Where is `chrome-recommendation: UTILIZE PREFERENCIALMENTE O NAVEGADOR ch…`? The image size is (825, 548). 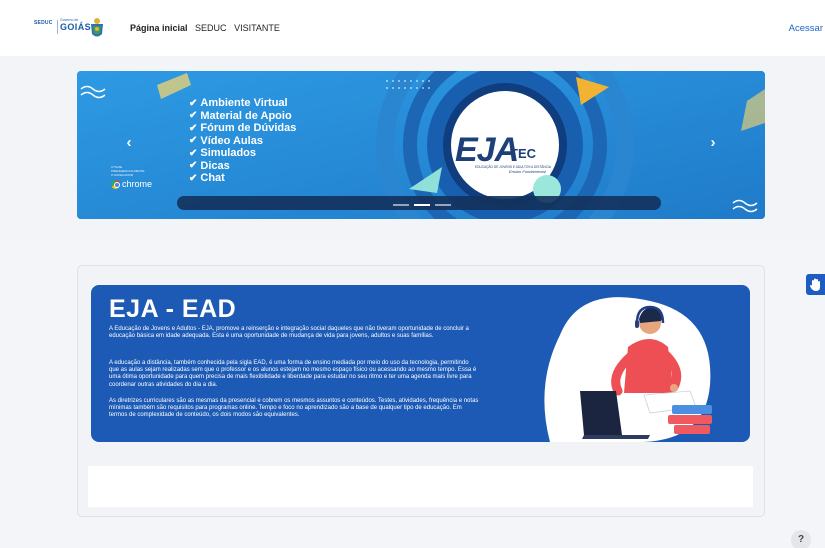 chrome-recommendation: UTILIZE PREFERENCIALMENTE O NAVEGADOR ch… is located at coordinates (131, 177).